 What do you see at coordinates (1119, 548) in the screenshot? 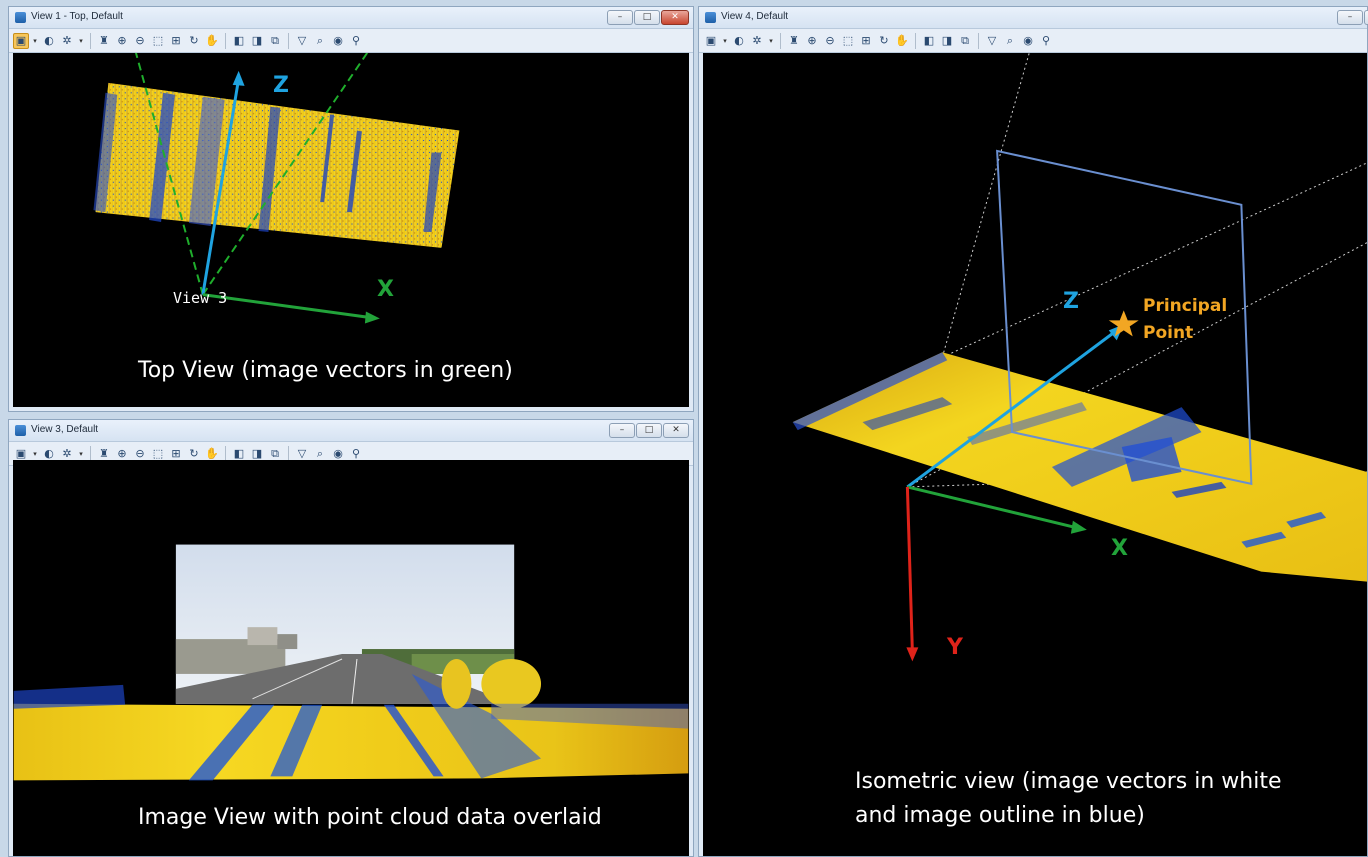
I see `iso-x-label: X` at bounding box center [1119, 548].